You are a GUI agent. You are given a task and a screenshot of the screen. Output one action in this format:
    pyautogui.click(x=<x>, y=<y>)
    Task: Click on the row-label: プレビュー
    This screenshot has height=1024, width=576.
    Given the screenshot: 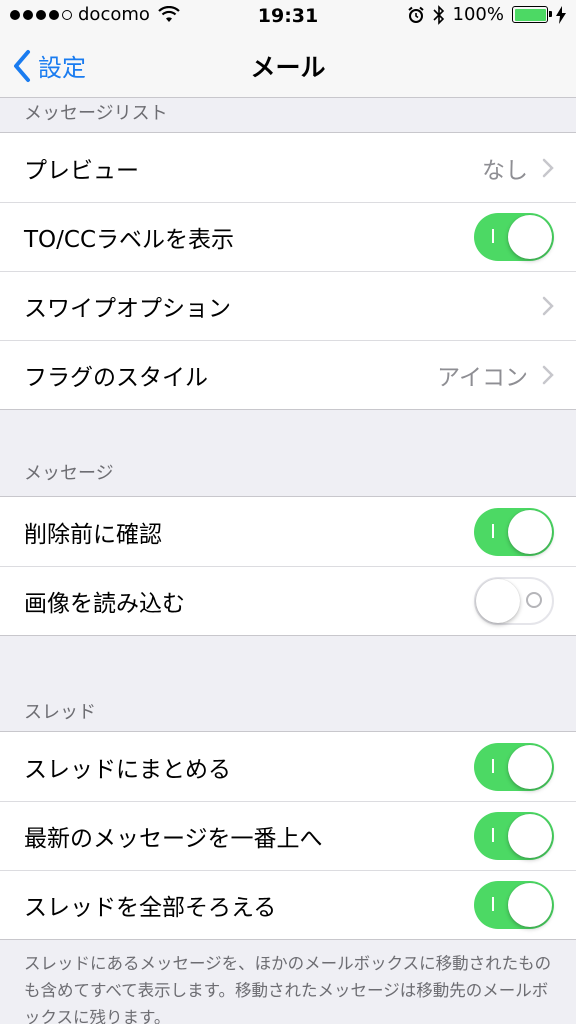 What is the action you would take?
    pyautogui.click(x=81, y=170)
    